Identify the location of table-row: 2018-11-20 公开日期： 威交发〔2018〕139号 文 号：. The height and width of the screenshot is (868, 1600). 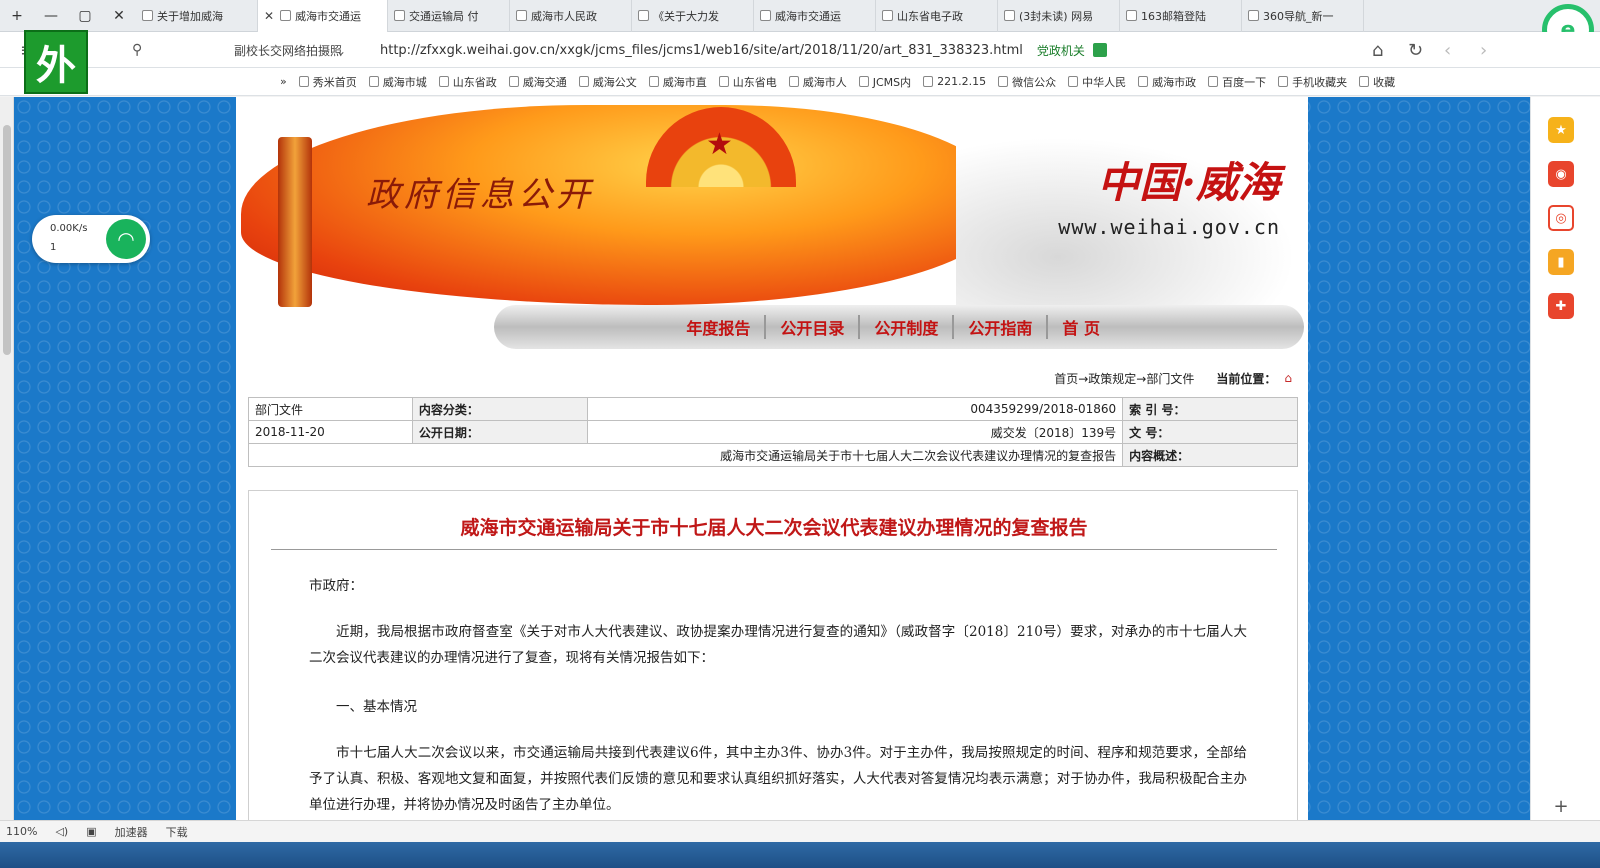
(773, 432).